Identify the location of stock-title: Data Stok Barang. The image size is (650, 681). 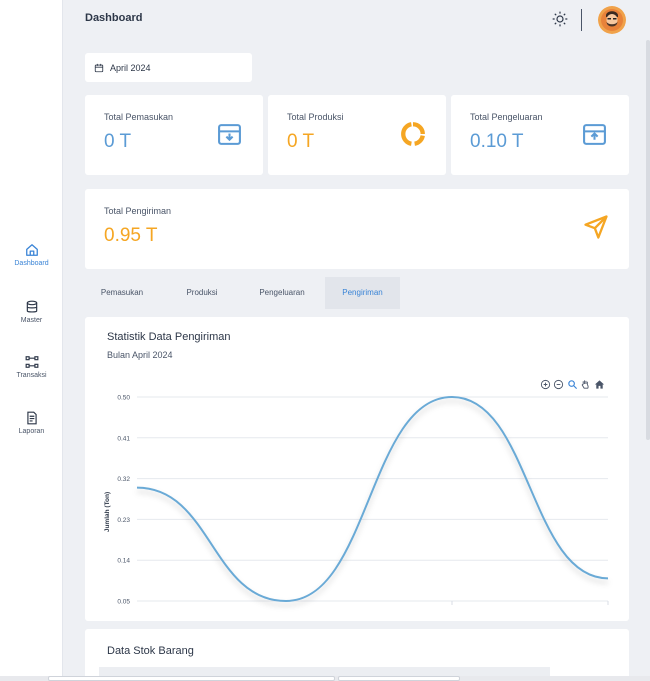
(150, 651).